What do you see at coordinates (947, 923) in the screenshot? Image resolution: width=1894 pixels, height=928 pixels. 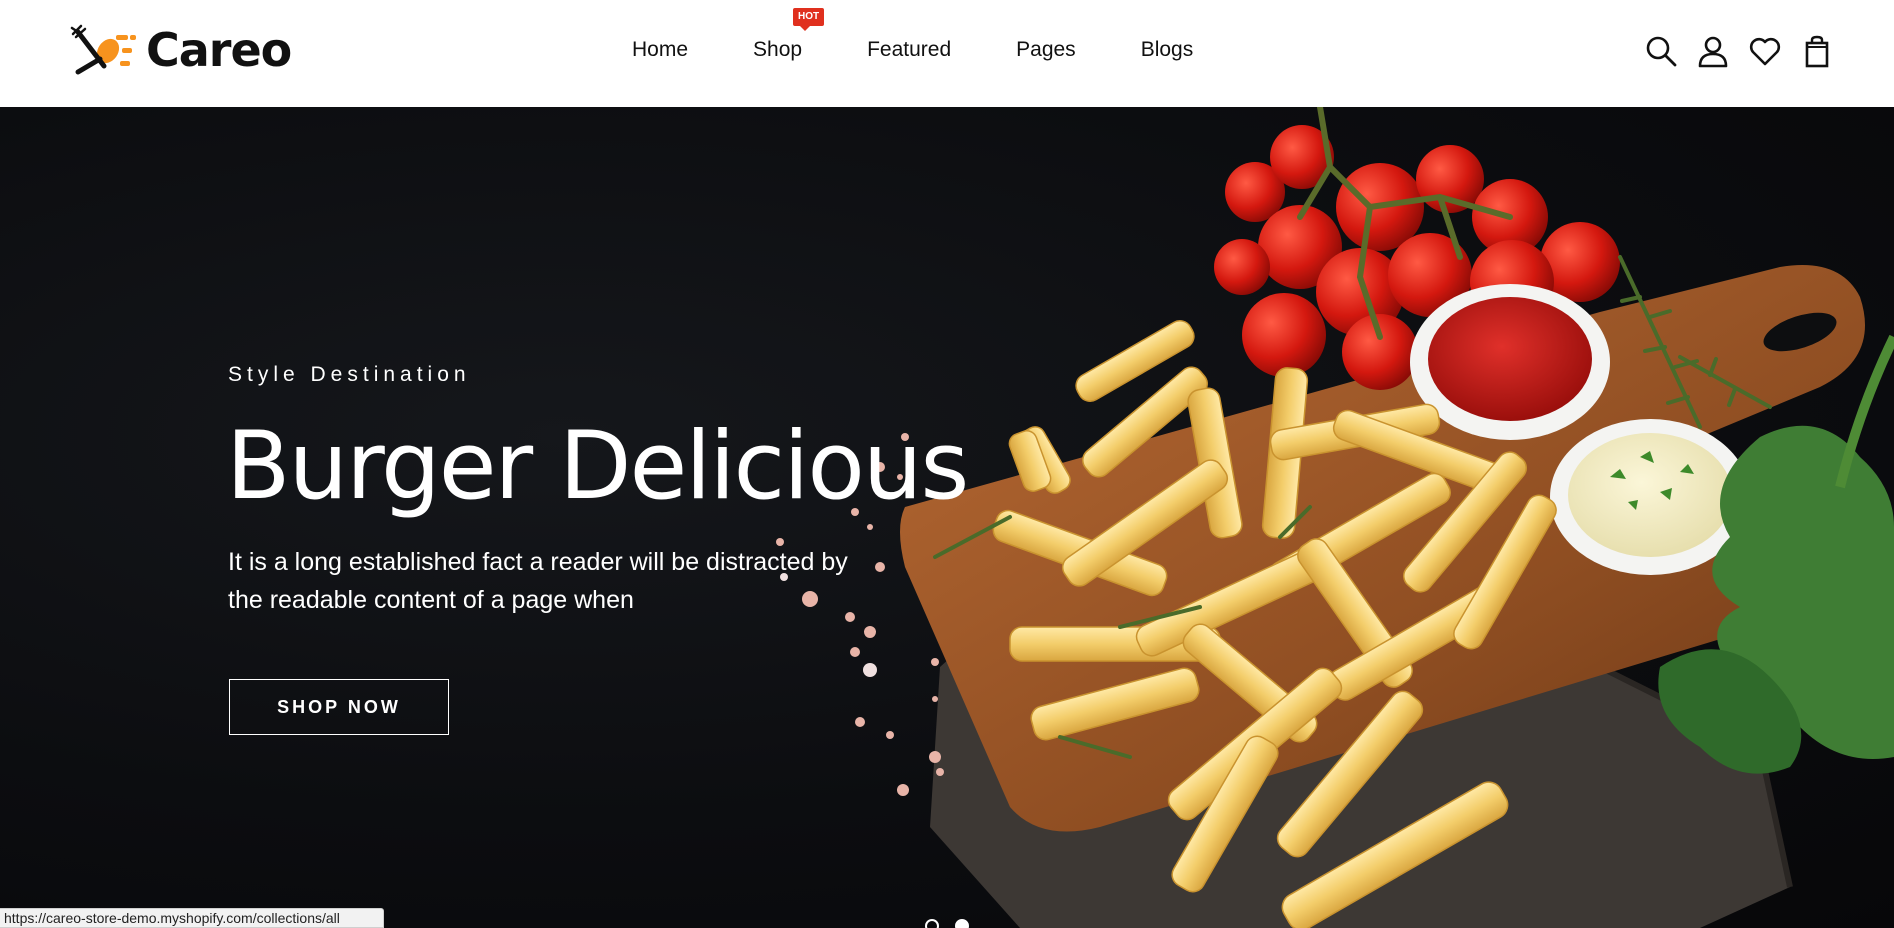 I see `slider-dots` at bounding box center [947, 923].